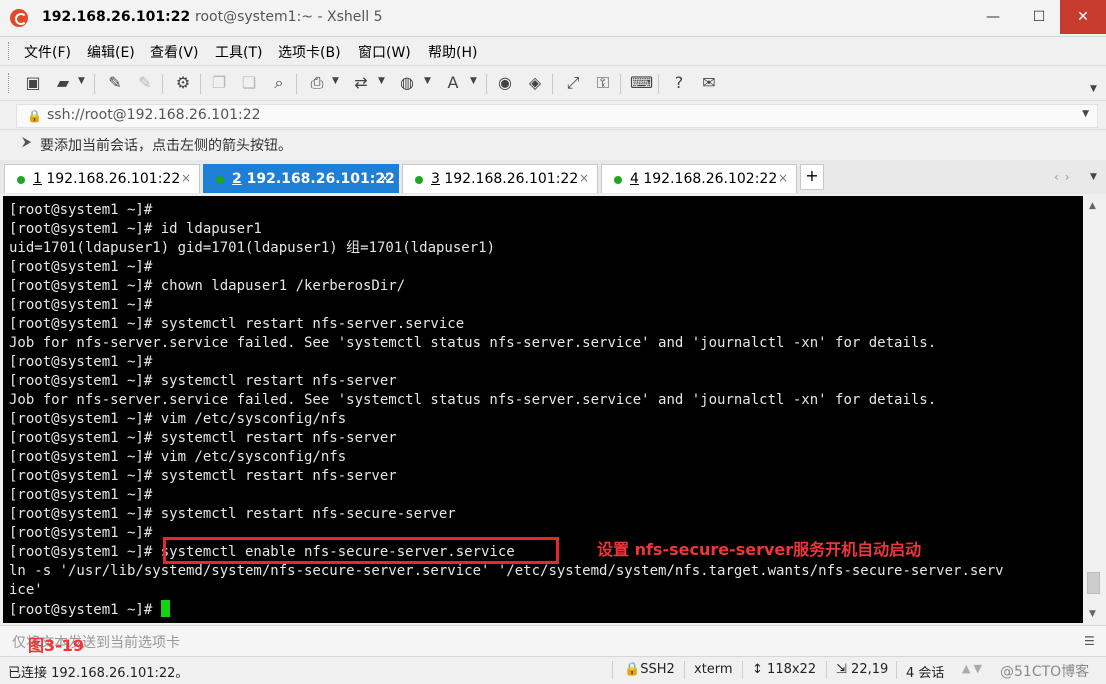 The width and height of the screenshot is (1106, 684). What do you see at coordinates (535, 83) in the screenshot?
I see `xagent-icon: ◈` at bounding box center [535, 83].